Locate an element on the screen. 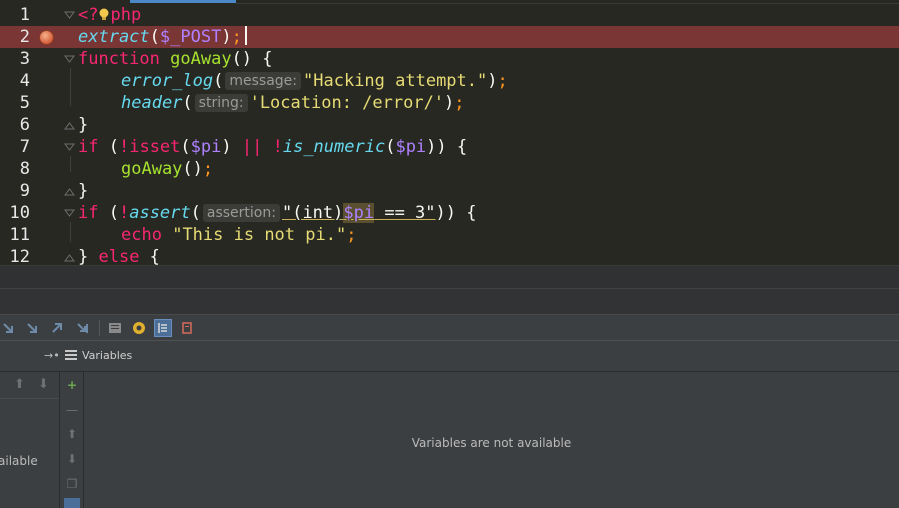 The width and height of the screenshot is (899, 508). parameter-hint: assertion: is located at coordinates (241, 213).